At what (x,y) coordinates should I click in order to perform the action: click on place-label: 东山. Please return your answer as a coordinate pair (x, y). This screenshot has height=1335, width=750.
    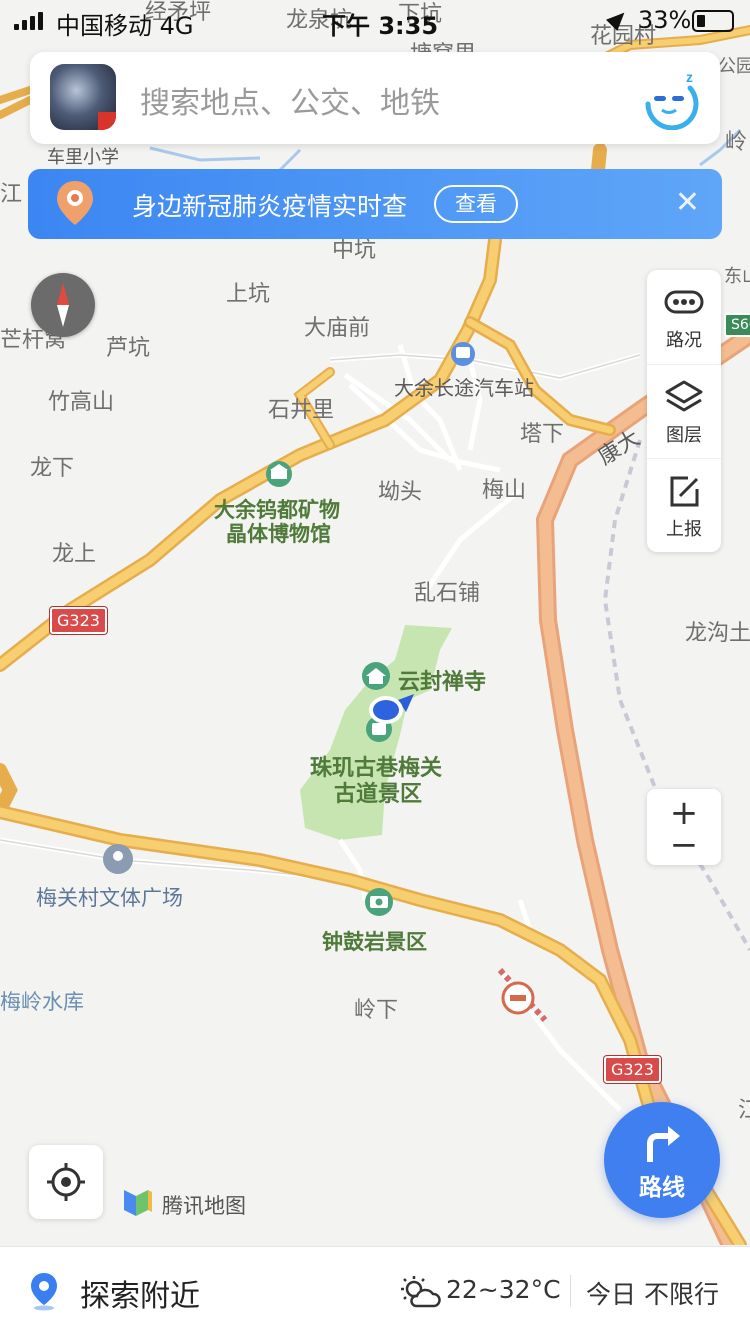
    Looking at the image, I should click on (737, 276).